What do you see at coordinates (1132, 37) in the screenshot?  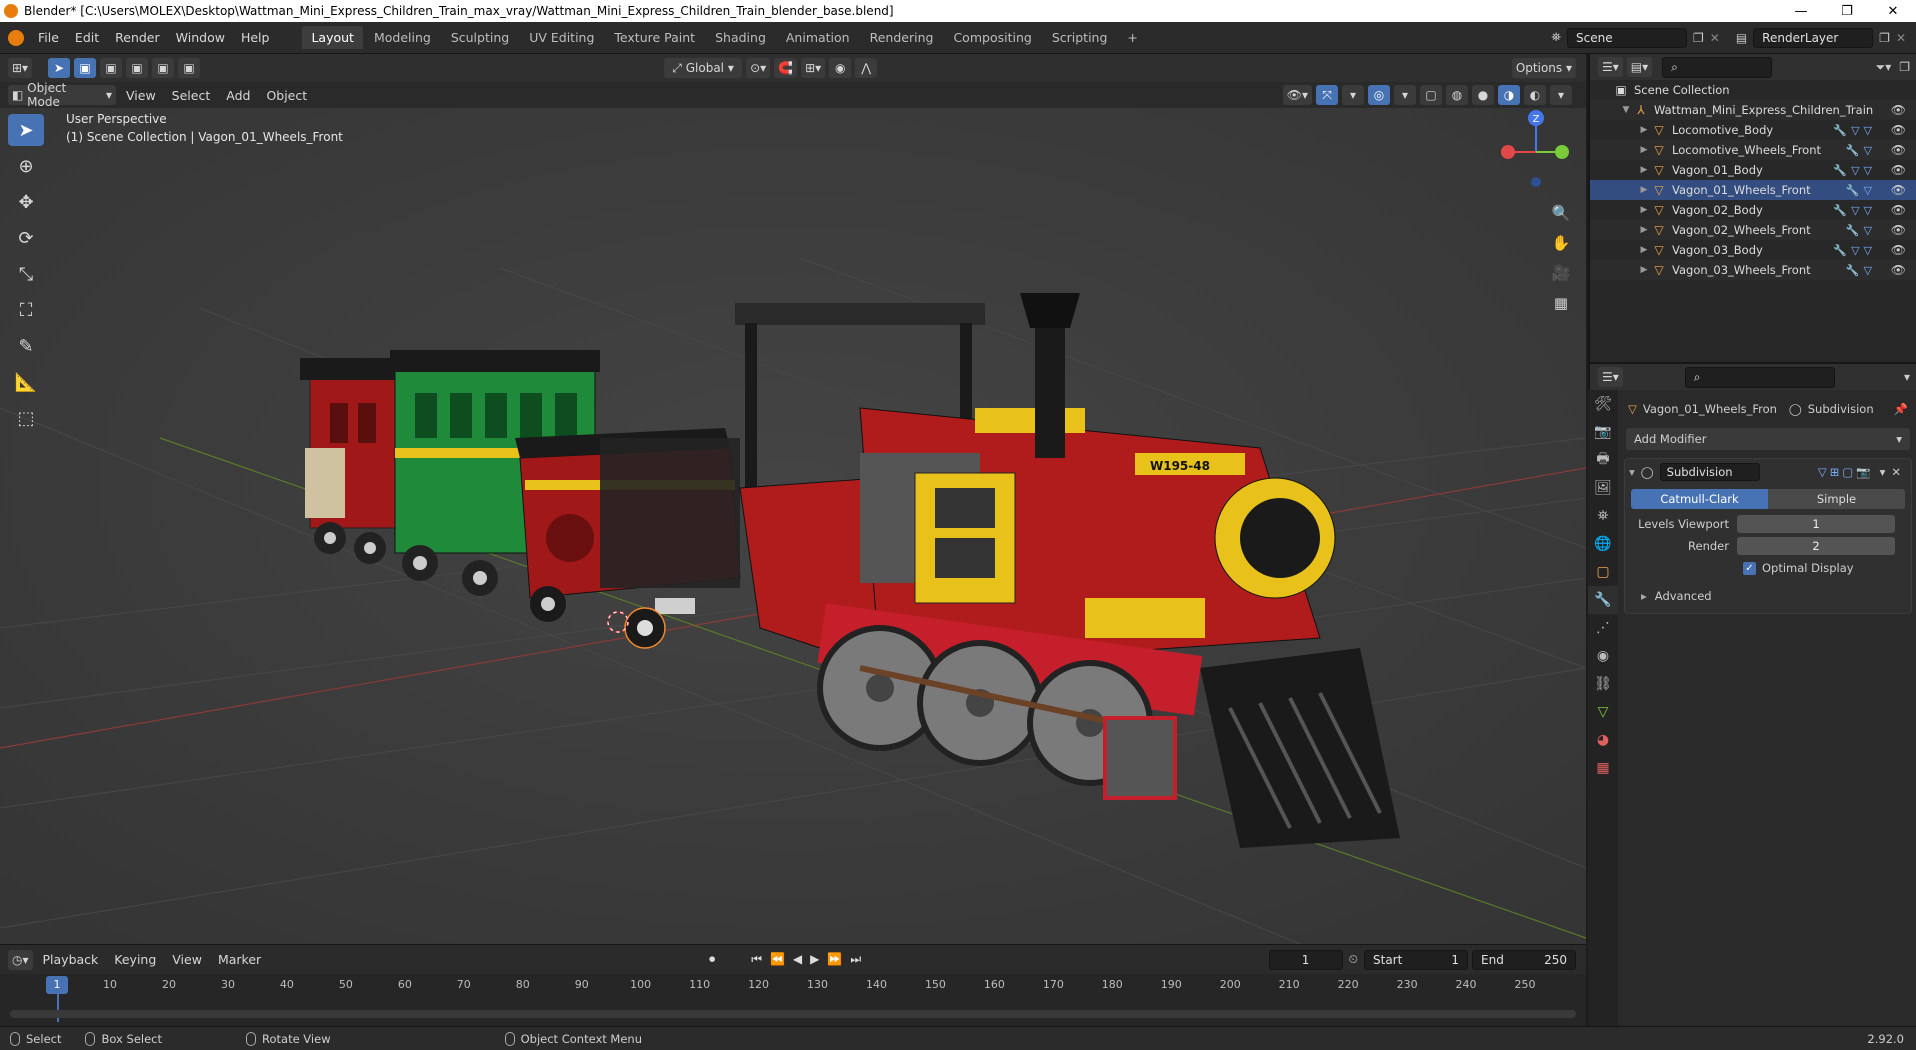 I see `add-workspace-icon: +` at bounding box center [1132, 37].